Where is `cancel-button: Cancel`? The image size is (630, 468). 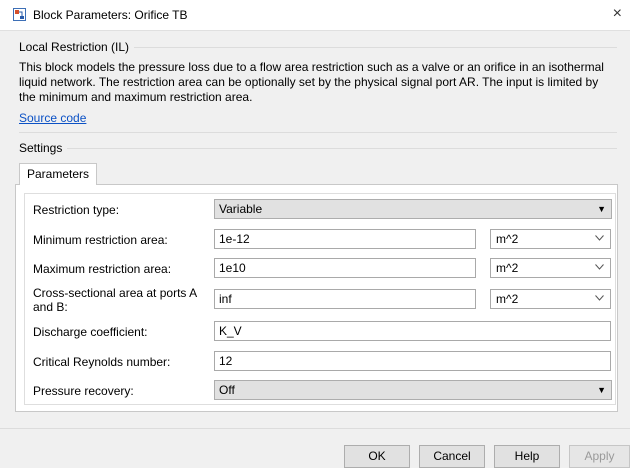 cancel-button: Cancel is located at coordinates (452, 456).